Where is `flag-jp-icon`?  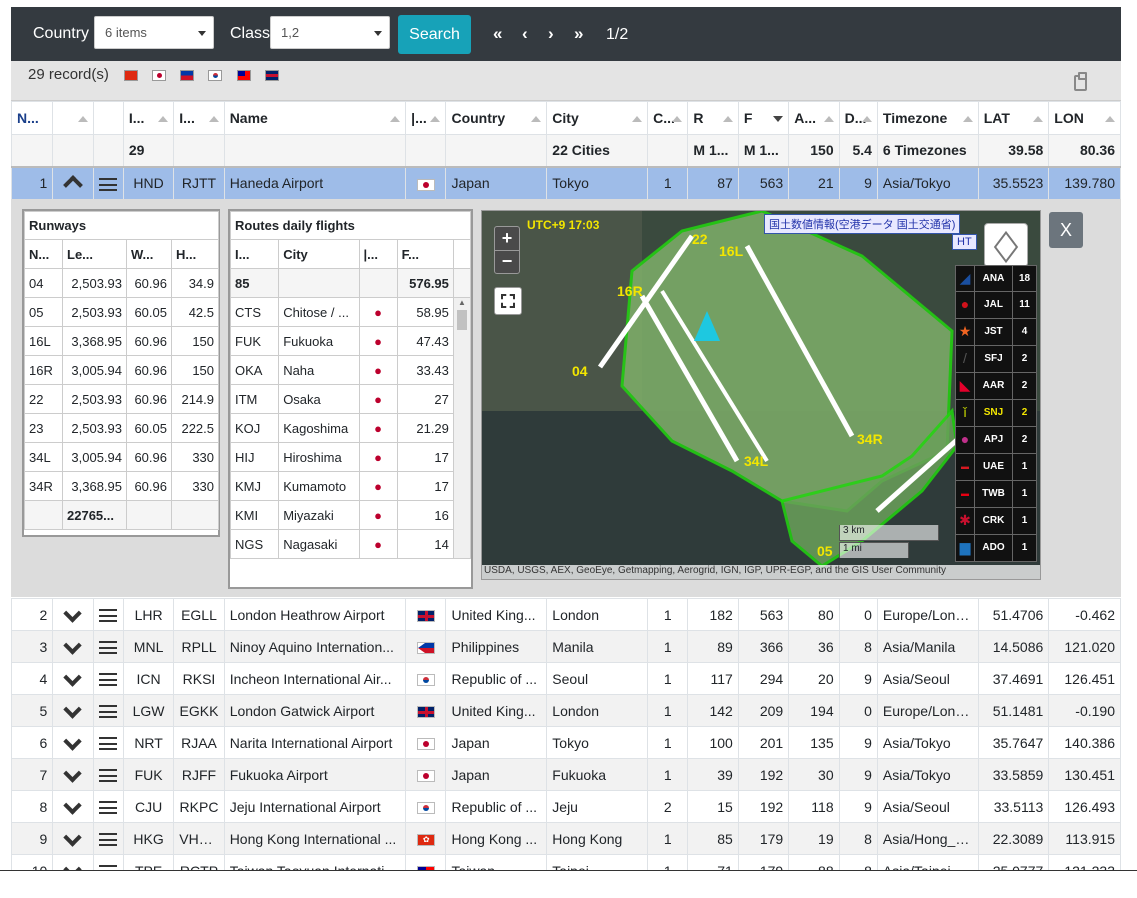
flag-jp-icon is located at coordinates (425, 743).